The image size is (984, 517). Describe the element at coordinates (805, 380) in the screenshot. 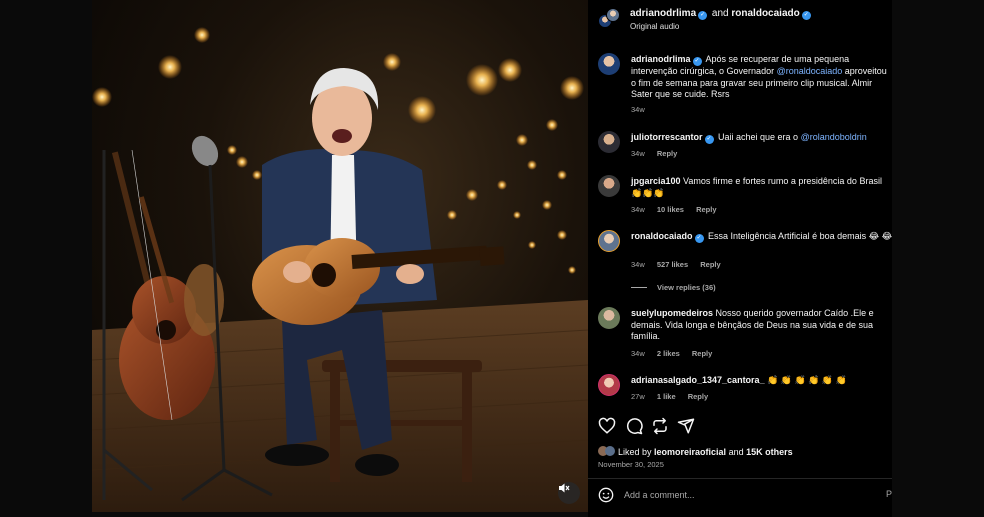

I see `comment-emojis: 👏 👏 👏 👏 👏 👏` at that location.